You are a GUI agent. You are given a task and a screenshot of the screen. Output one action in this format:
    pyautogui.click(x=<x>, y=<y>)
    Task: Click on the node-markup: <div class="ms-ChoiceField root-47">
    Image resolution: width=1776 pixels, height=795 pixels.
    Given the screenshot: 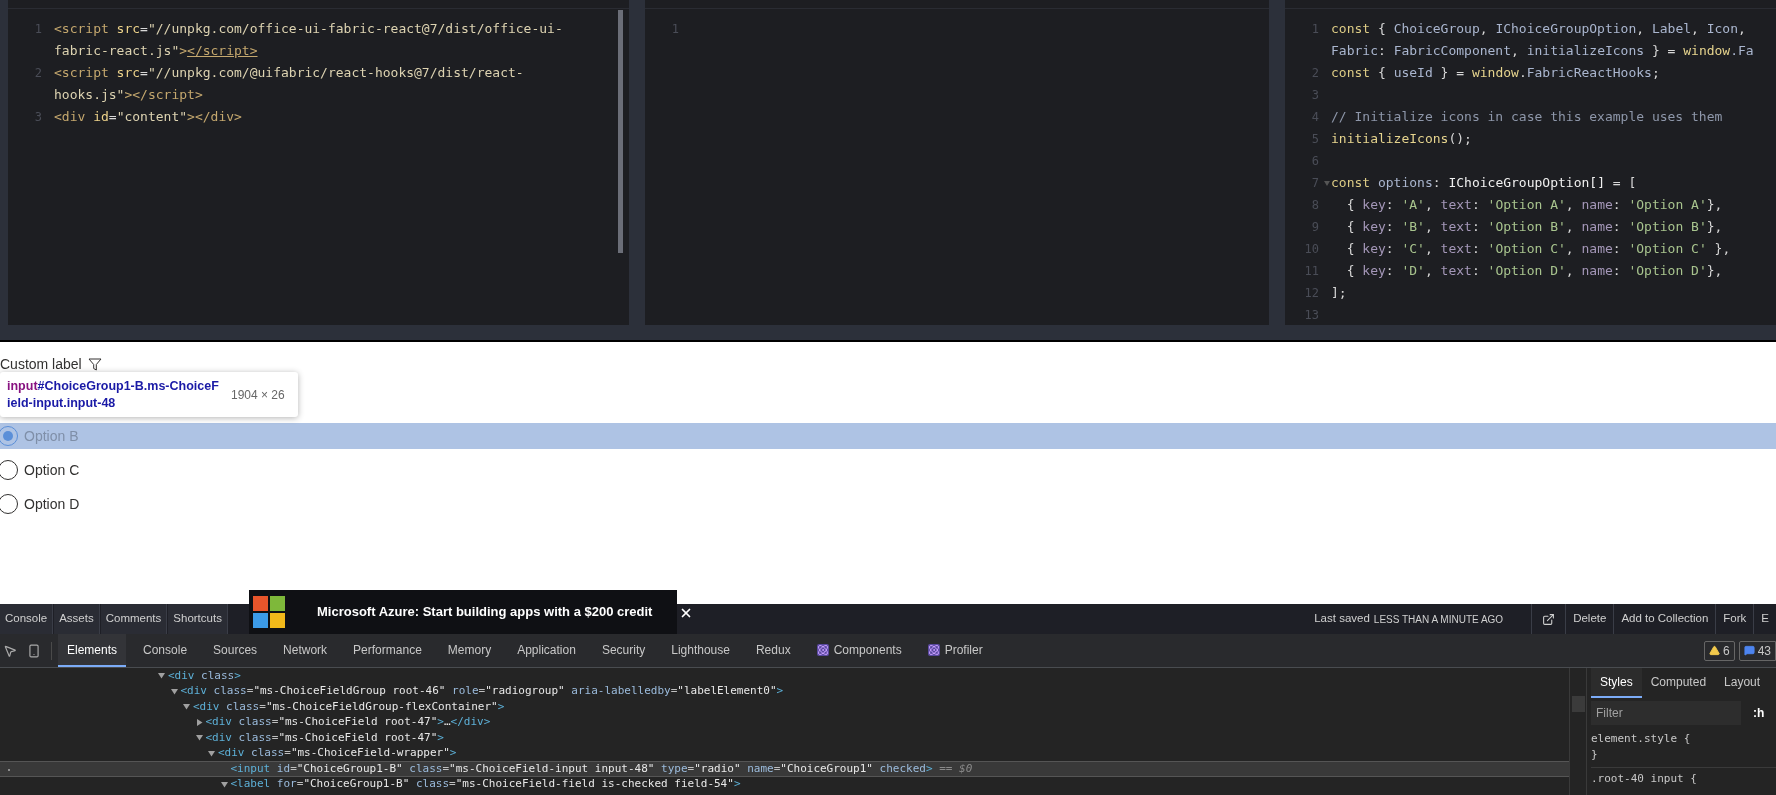 What is the action you would take?
    pyautogui.click(x=324, y=737)
    